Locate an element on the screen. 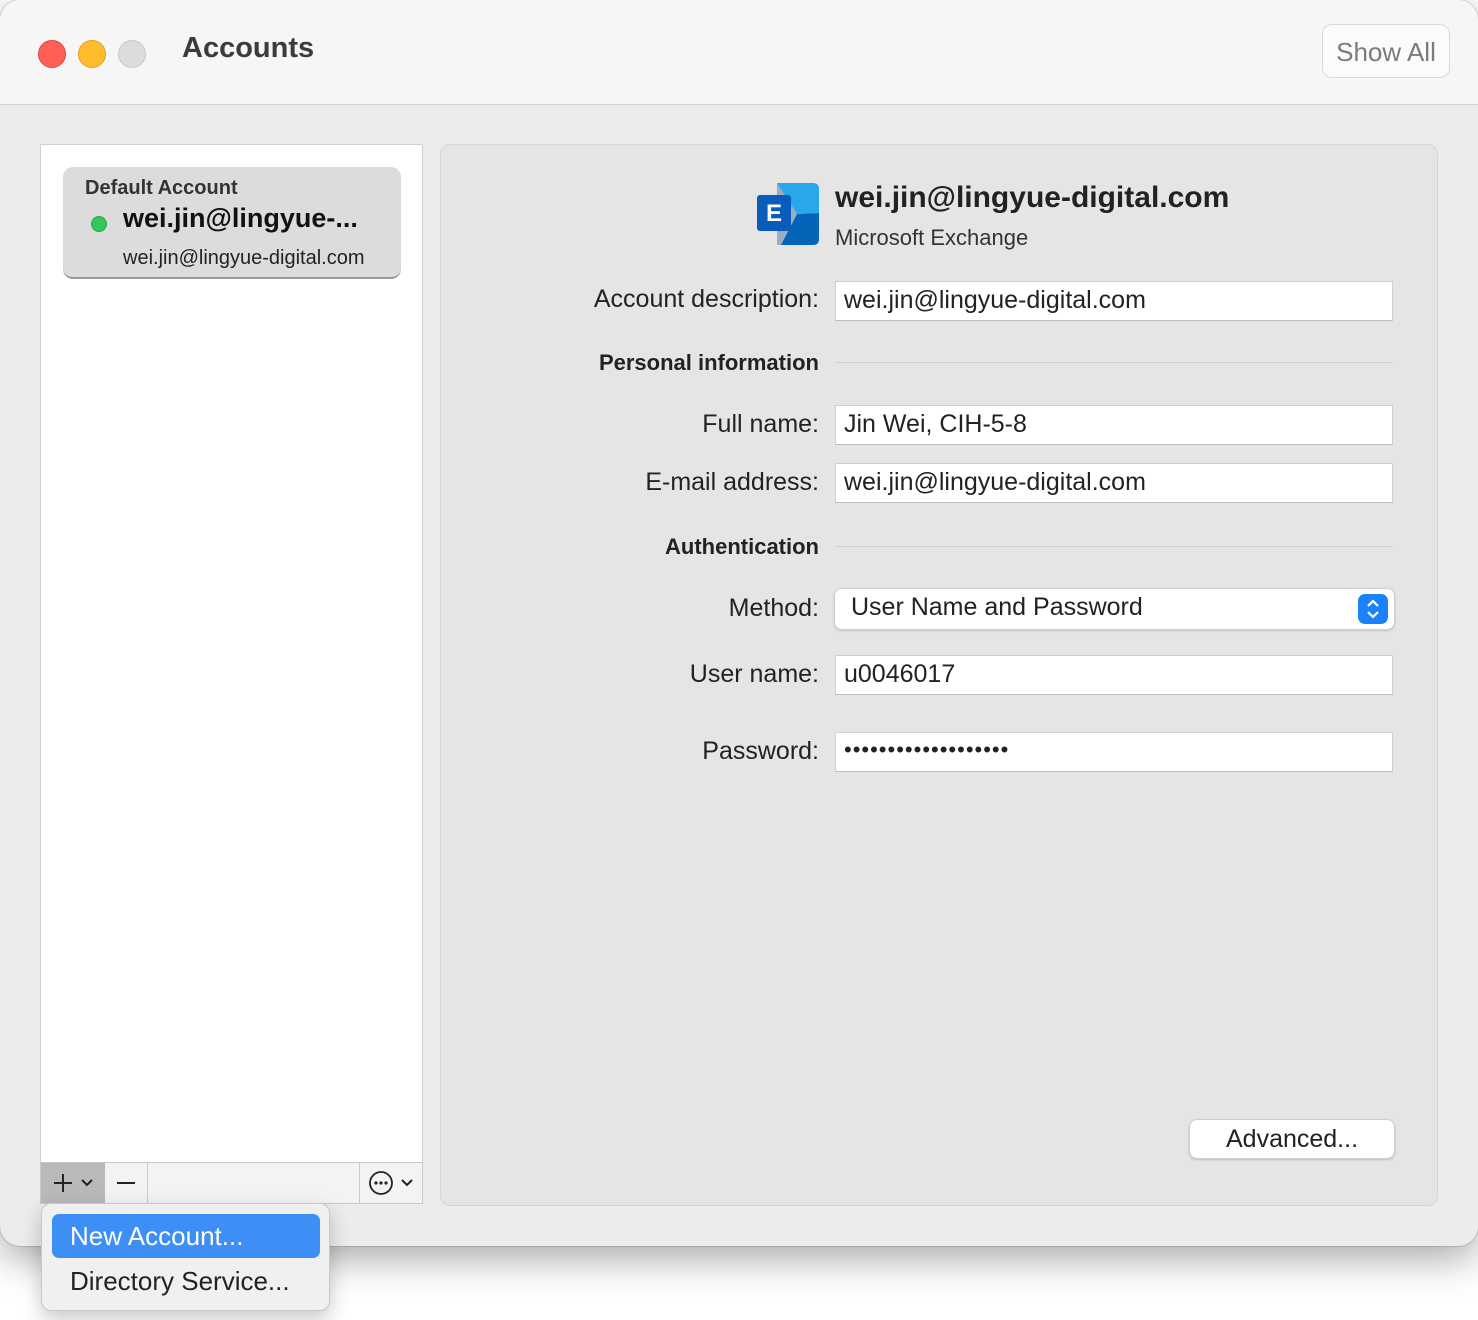  account-email: wei.jin@lingyue-digital.com is located at coordinates (244, 258).